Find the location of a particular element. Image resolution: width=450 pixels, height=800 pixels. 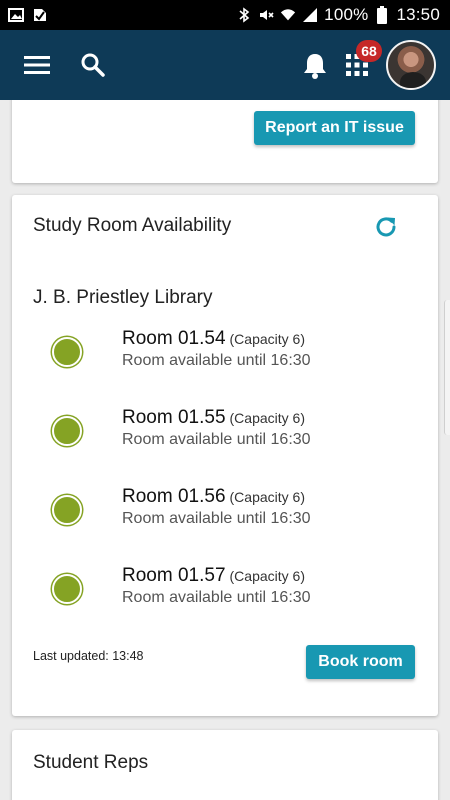

card-title: Study Room Availability is located at coordinates (132, 225).